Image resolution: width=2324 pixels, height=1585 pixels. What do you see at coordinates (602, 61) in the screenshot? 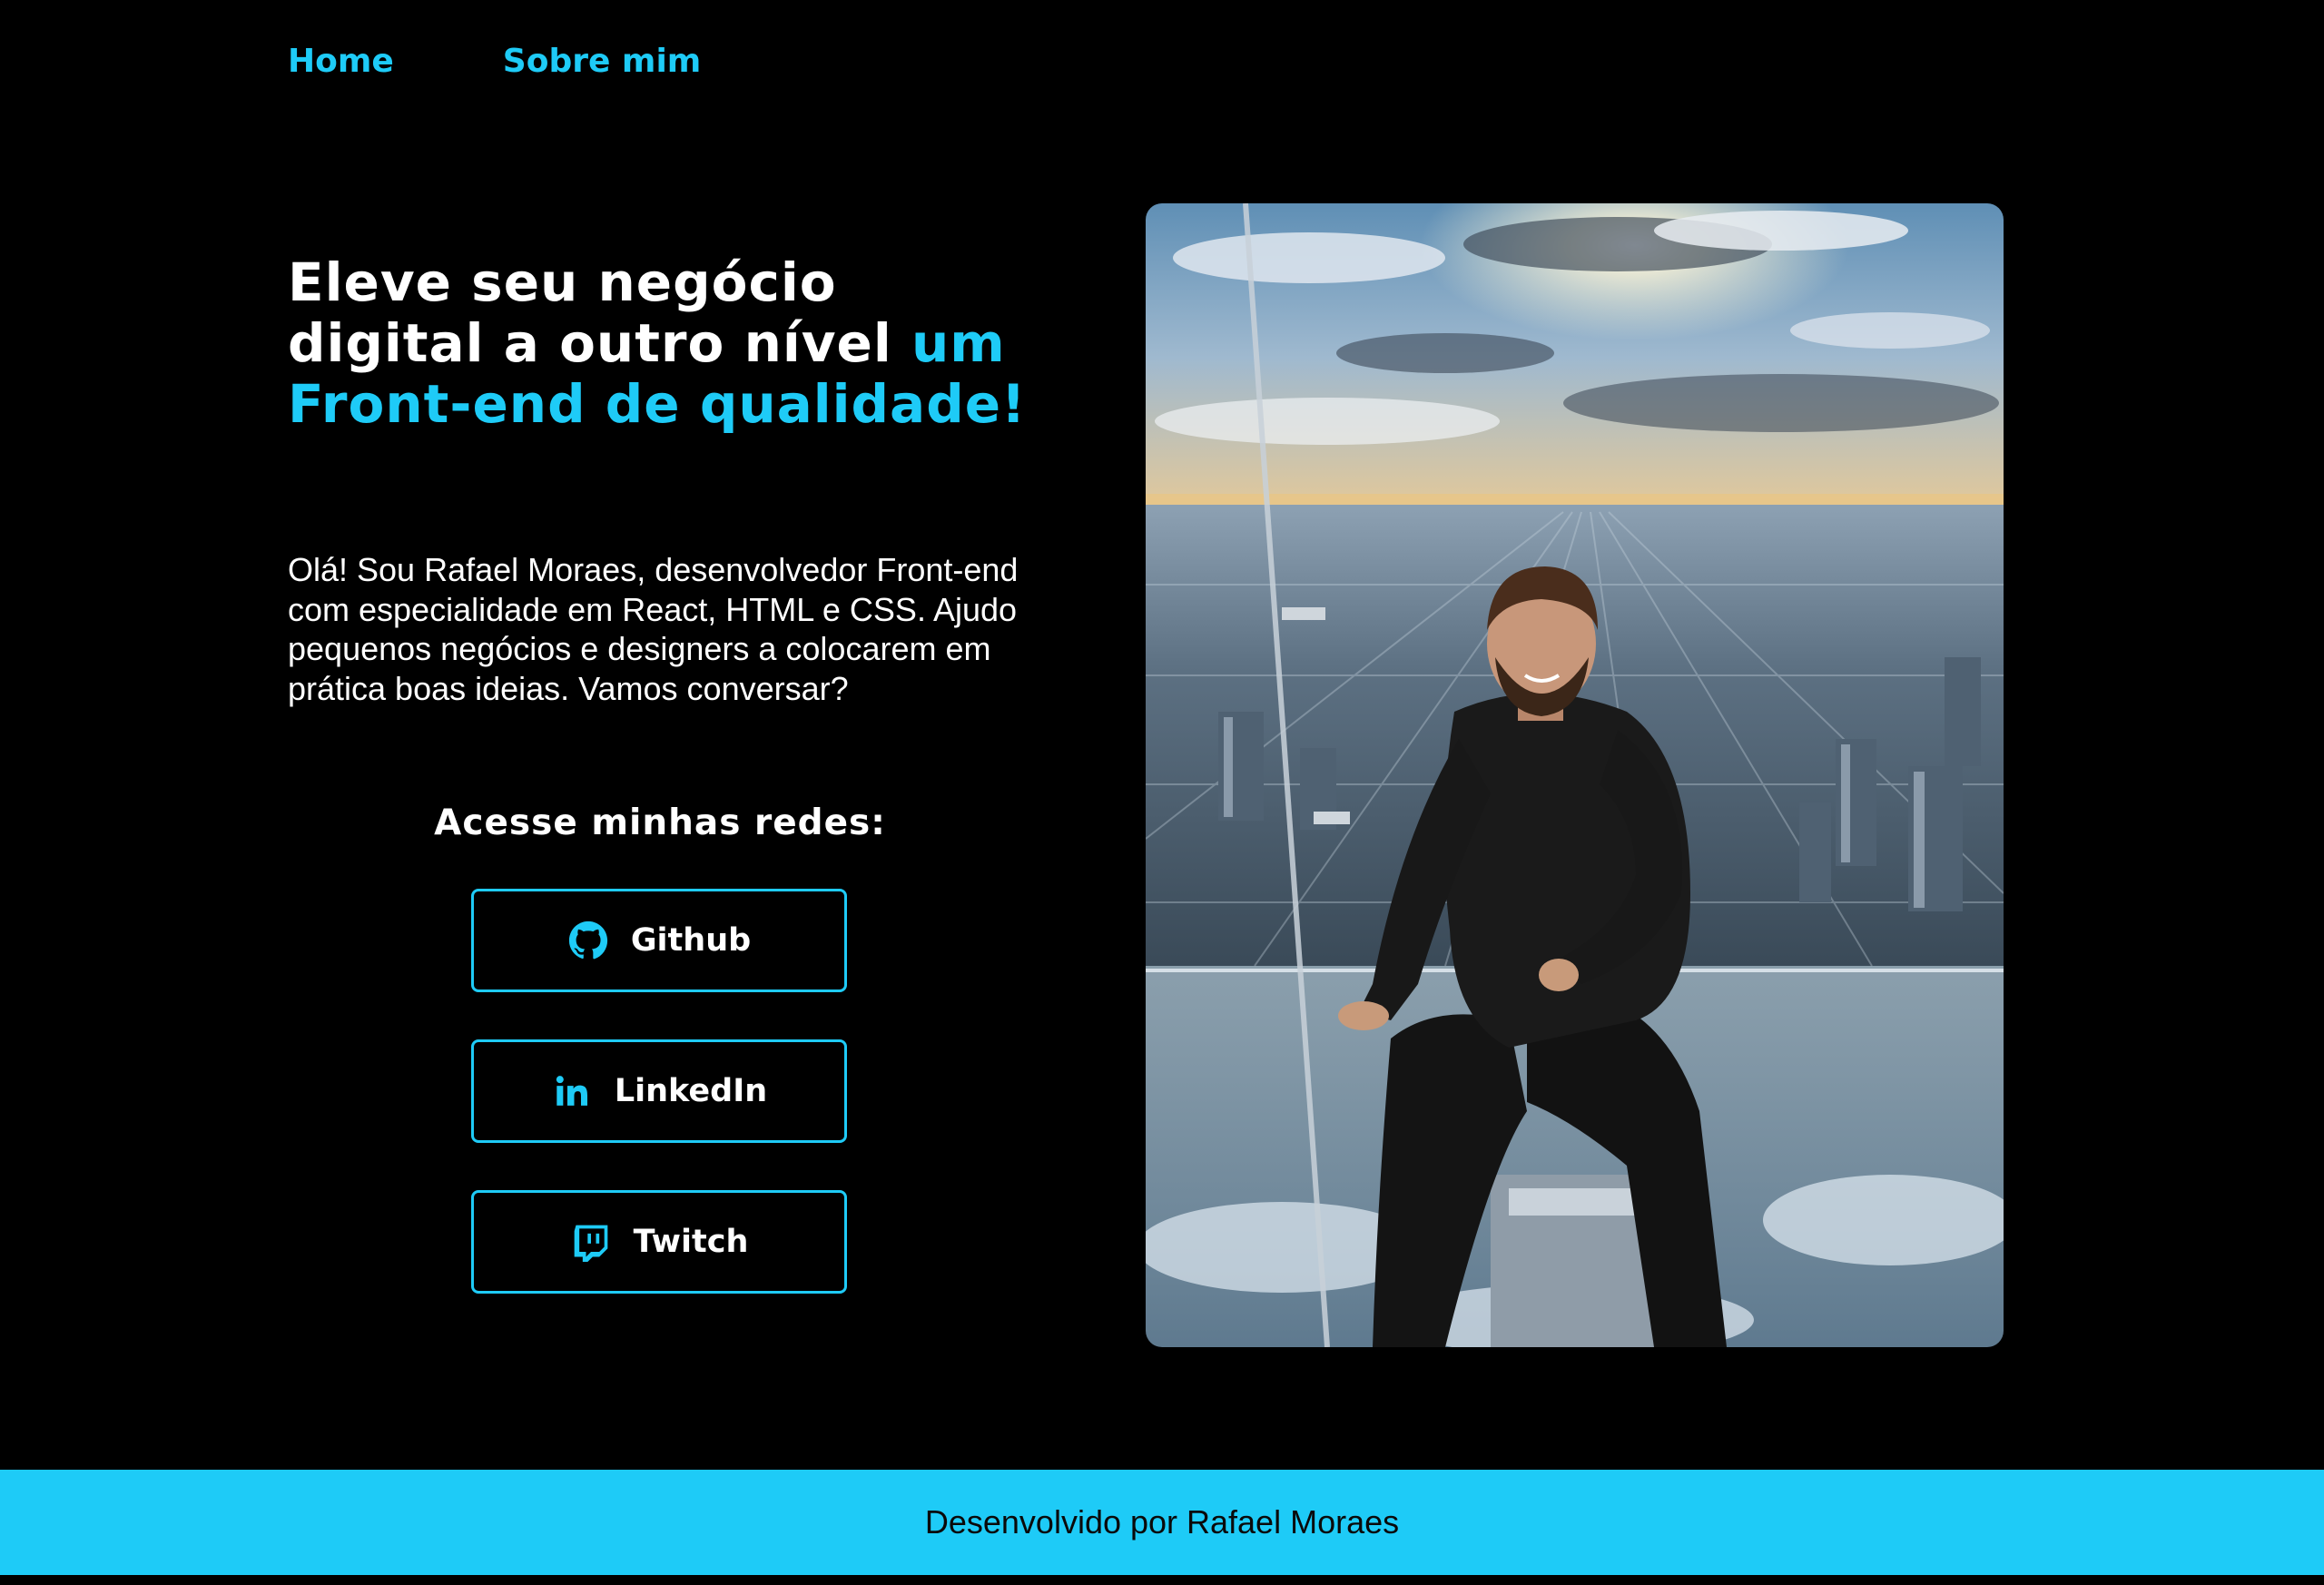
I see `nav-about-link: Sobre mim` at bounding box center [602, 61].